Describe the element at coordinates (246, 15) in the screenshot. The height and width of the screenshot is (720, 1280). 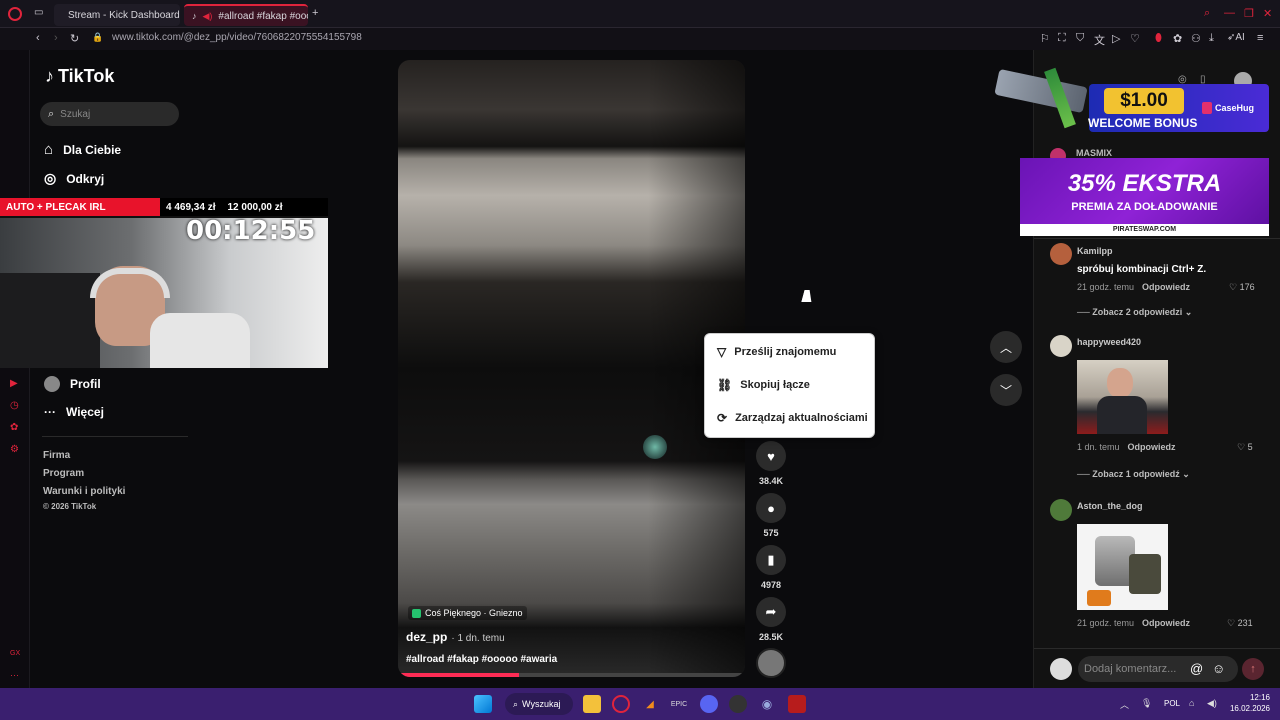
I see `tab-tiktok-video: ♪ ◀) #allroad #fakap #oooo` at that location.